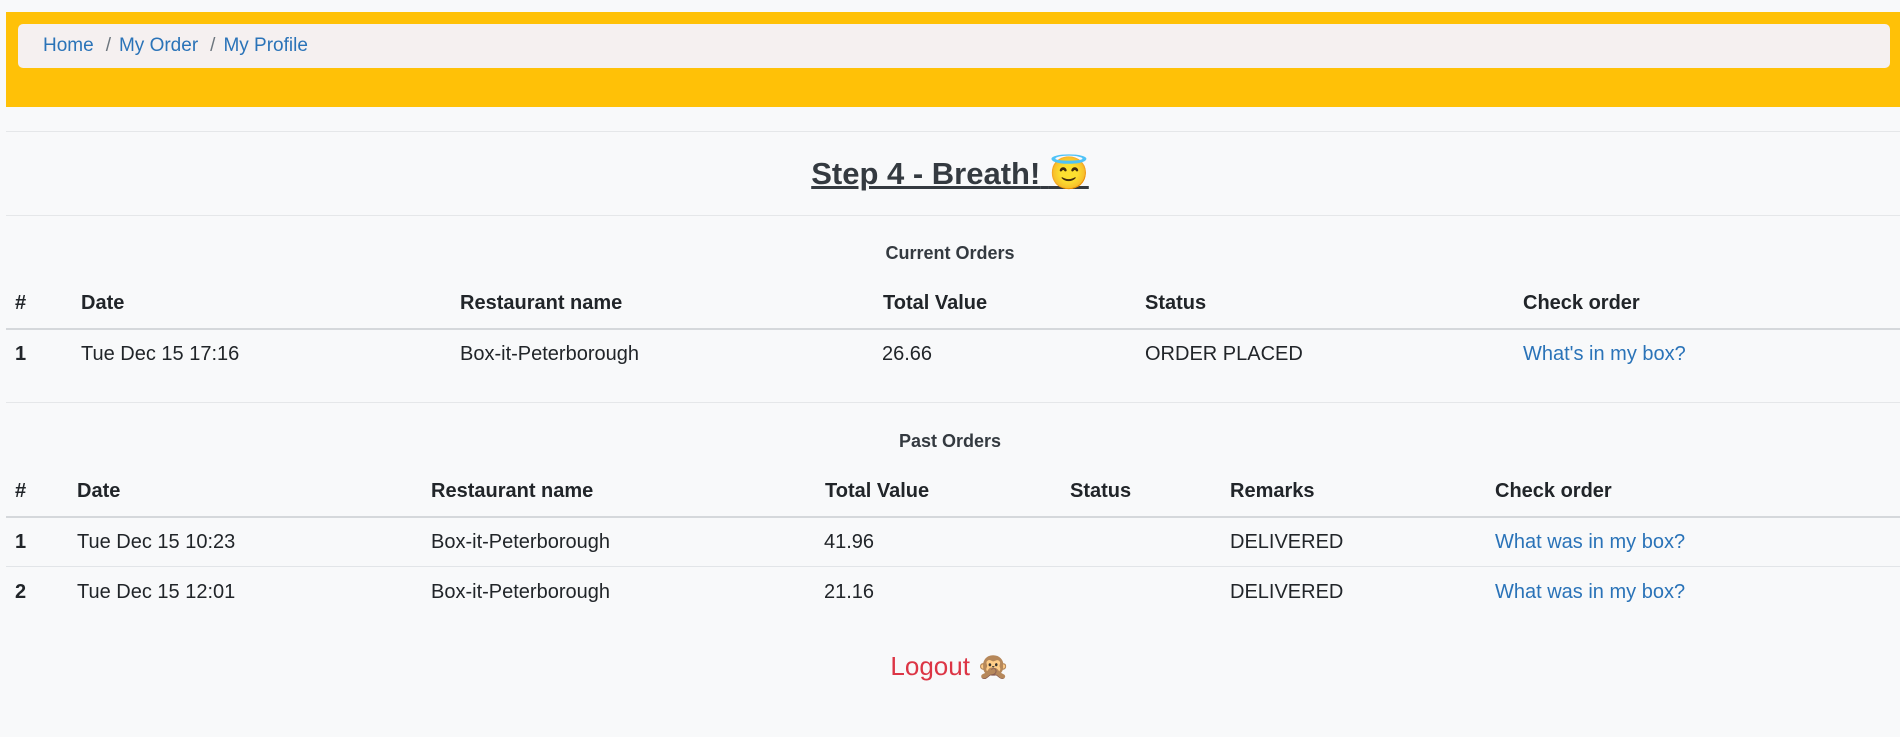 Image resolution: width=1900 pixels, height=737 pixels. What do you see at coordinates (849, 542) in the screenshot?
I see `total-value: 41.96` at bounding box center [849, 542].